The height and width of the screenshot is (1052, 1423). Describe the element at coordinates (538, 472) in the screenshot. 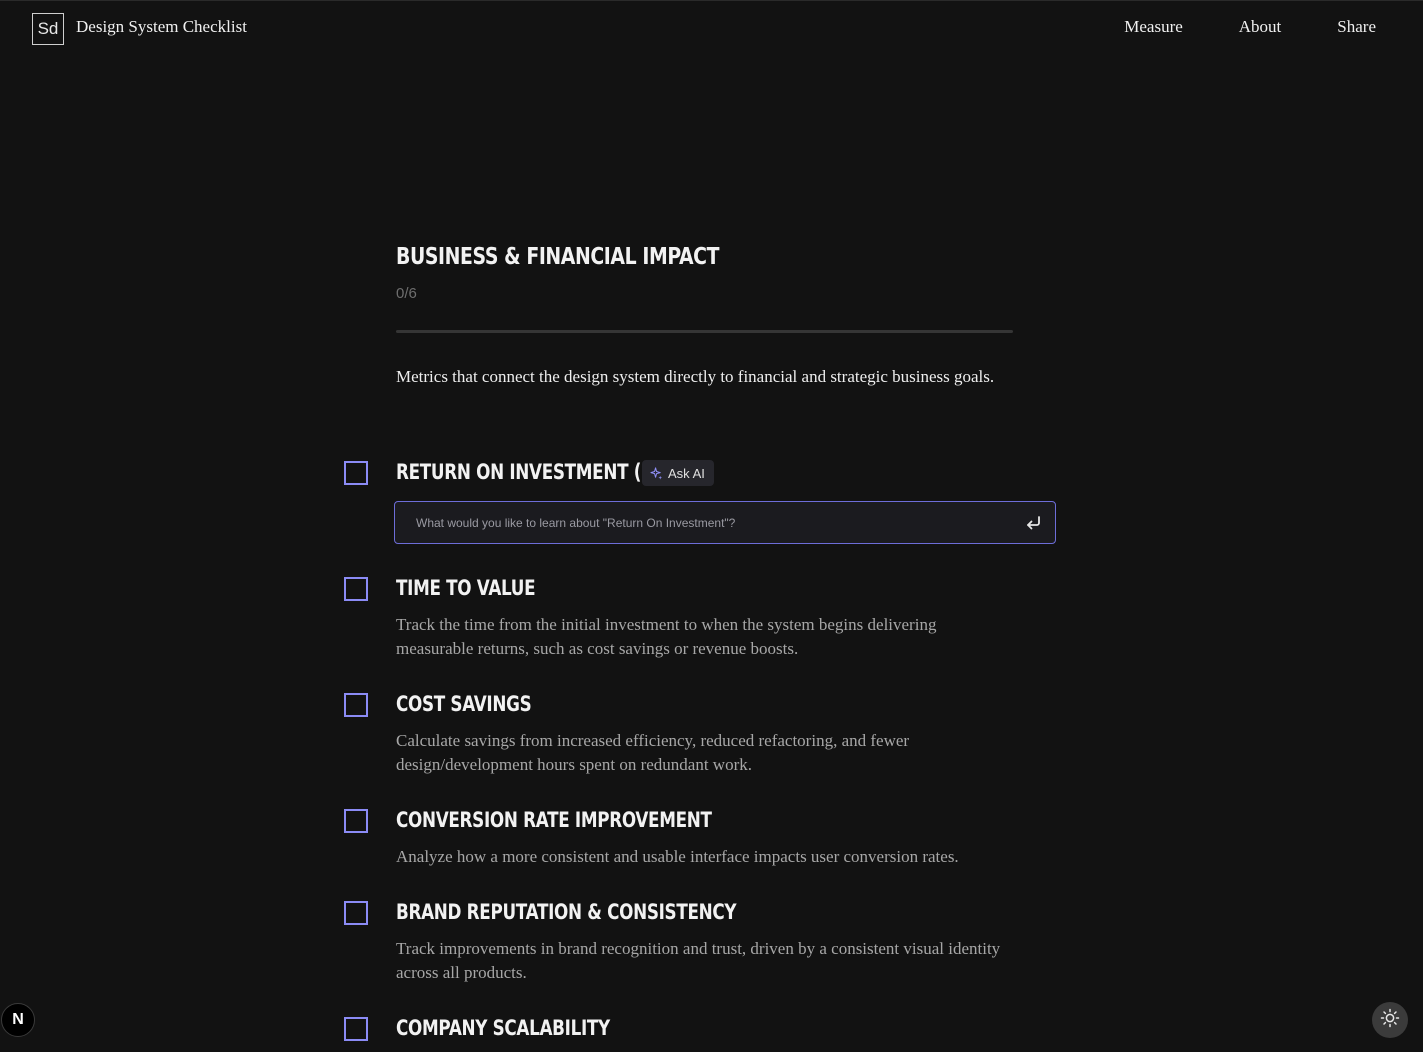

I see `item-title: RETURN ON INVESTMENT (ROI)` at that location.